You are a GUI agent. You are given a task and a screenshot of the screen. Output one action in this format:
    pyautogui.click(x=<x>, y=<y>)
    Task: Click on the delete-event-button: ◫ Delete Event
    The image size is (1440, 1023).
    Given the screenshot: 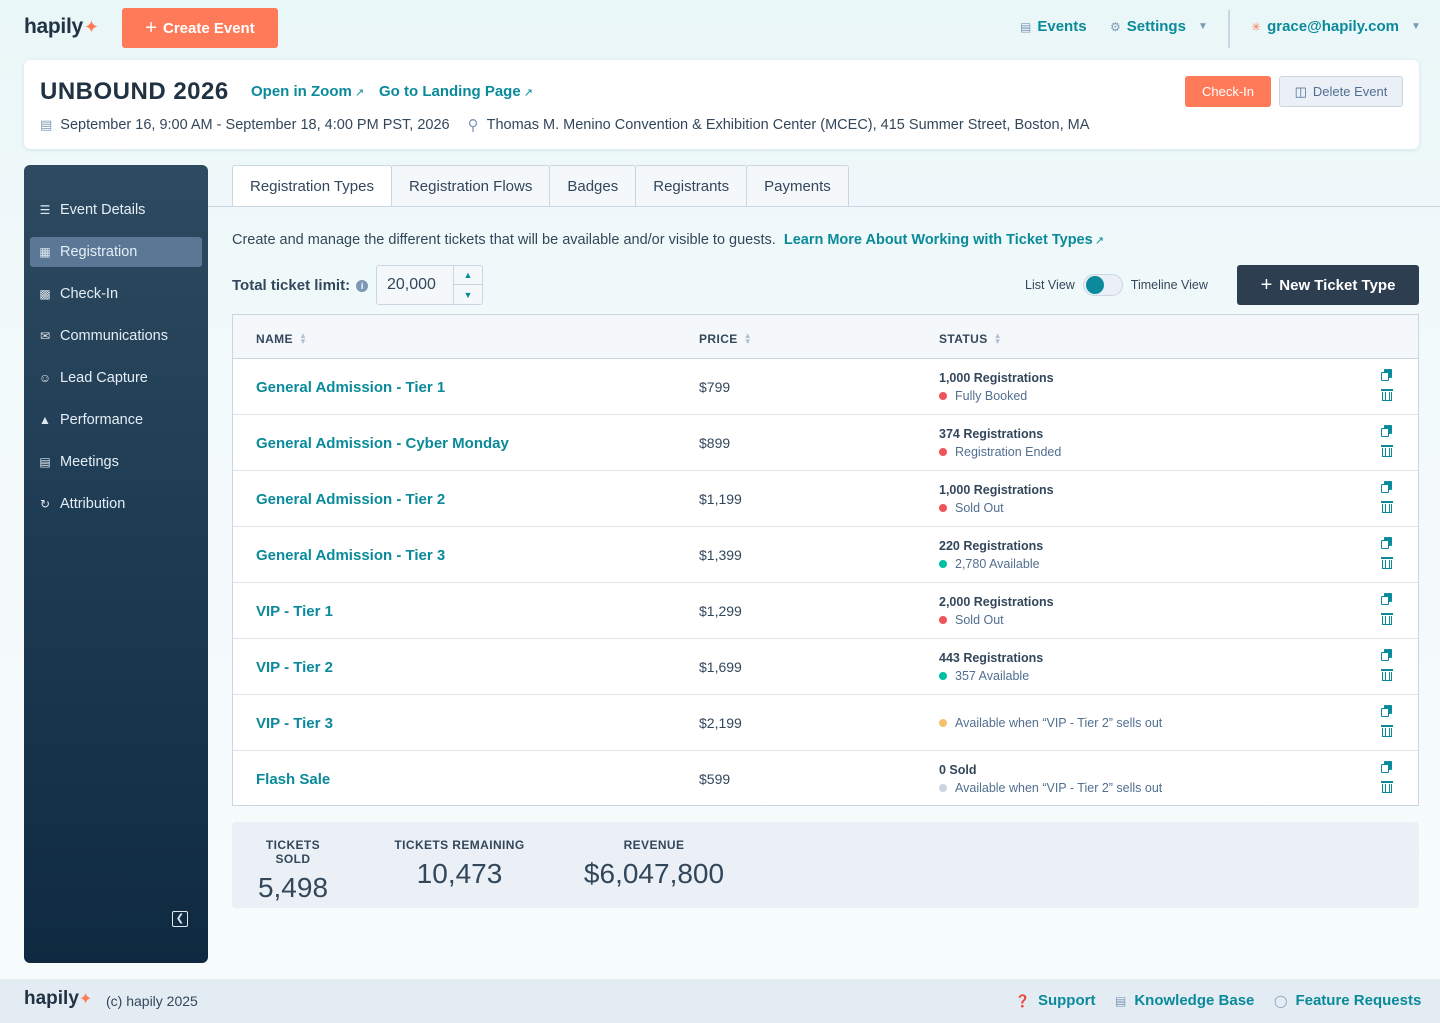 What is the action you would take?
    pyautogui.click(x=1341, y=91)
    